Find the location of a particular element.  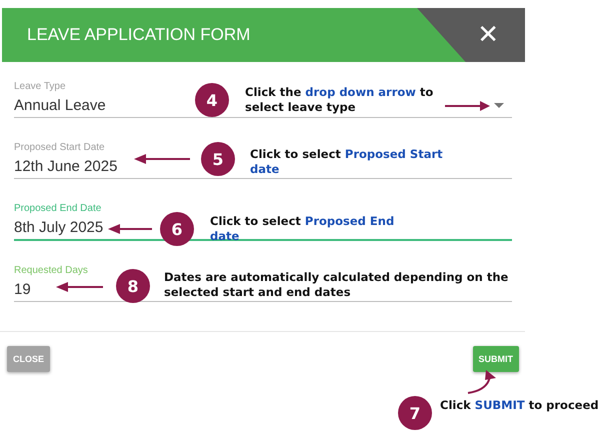

field-label: Leave Type is located at coordinates (40, 86).